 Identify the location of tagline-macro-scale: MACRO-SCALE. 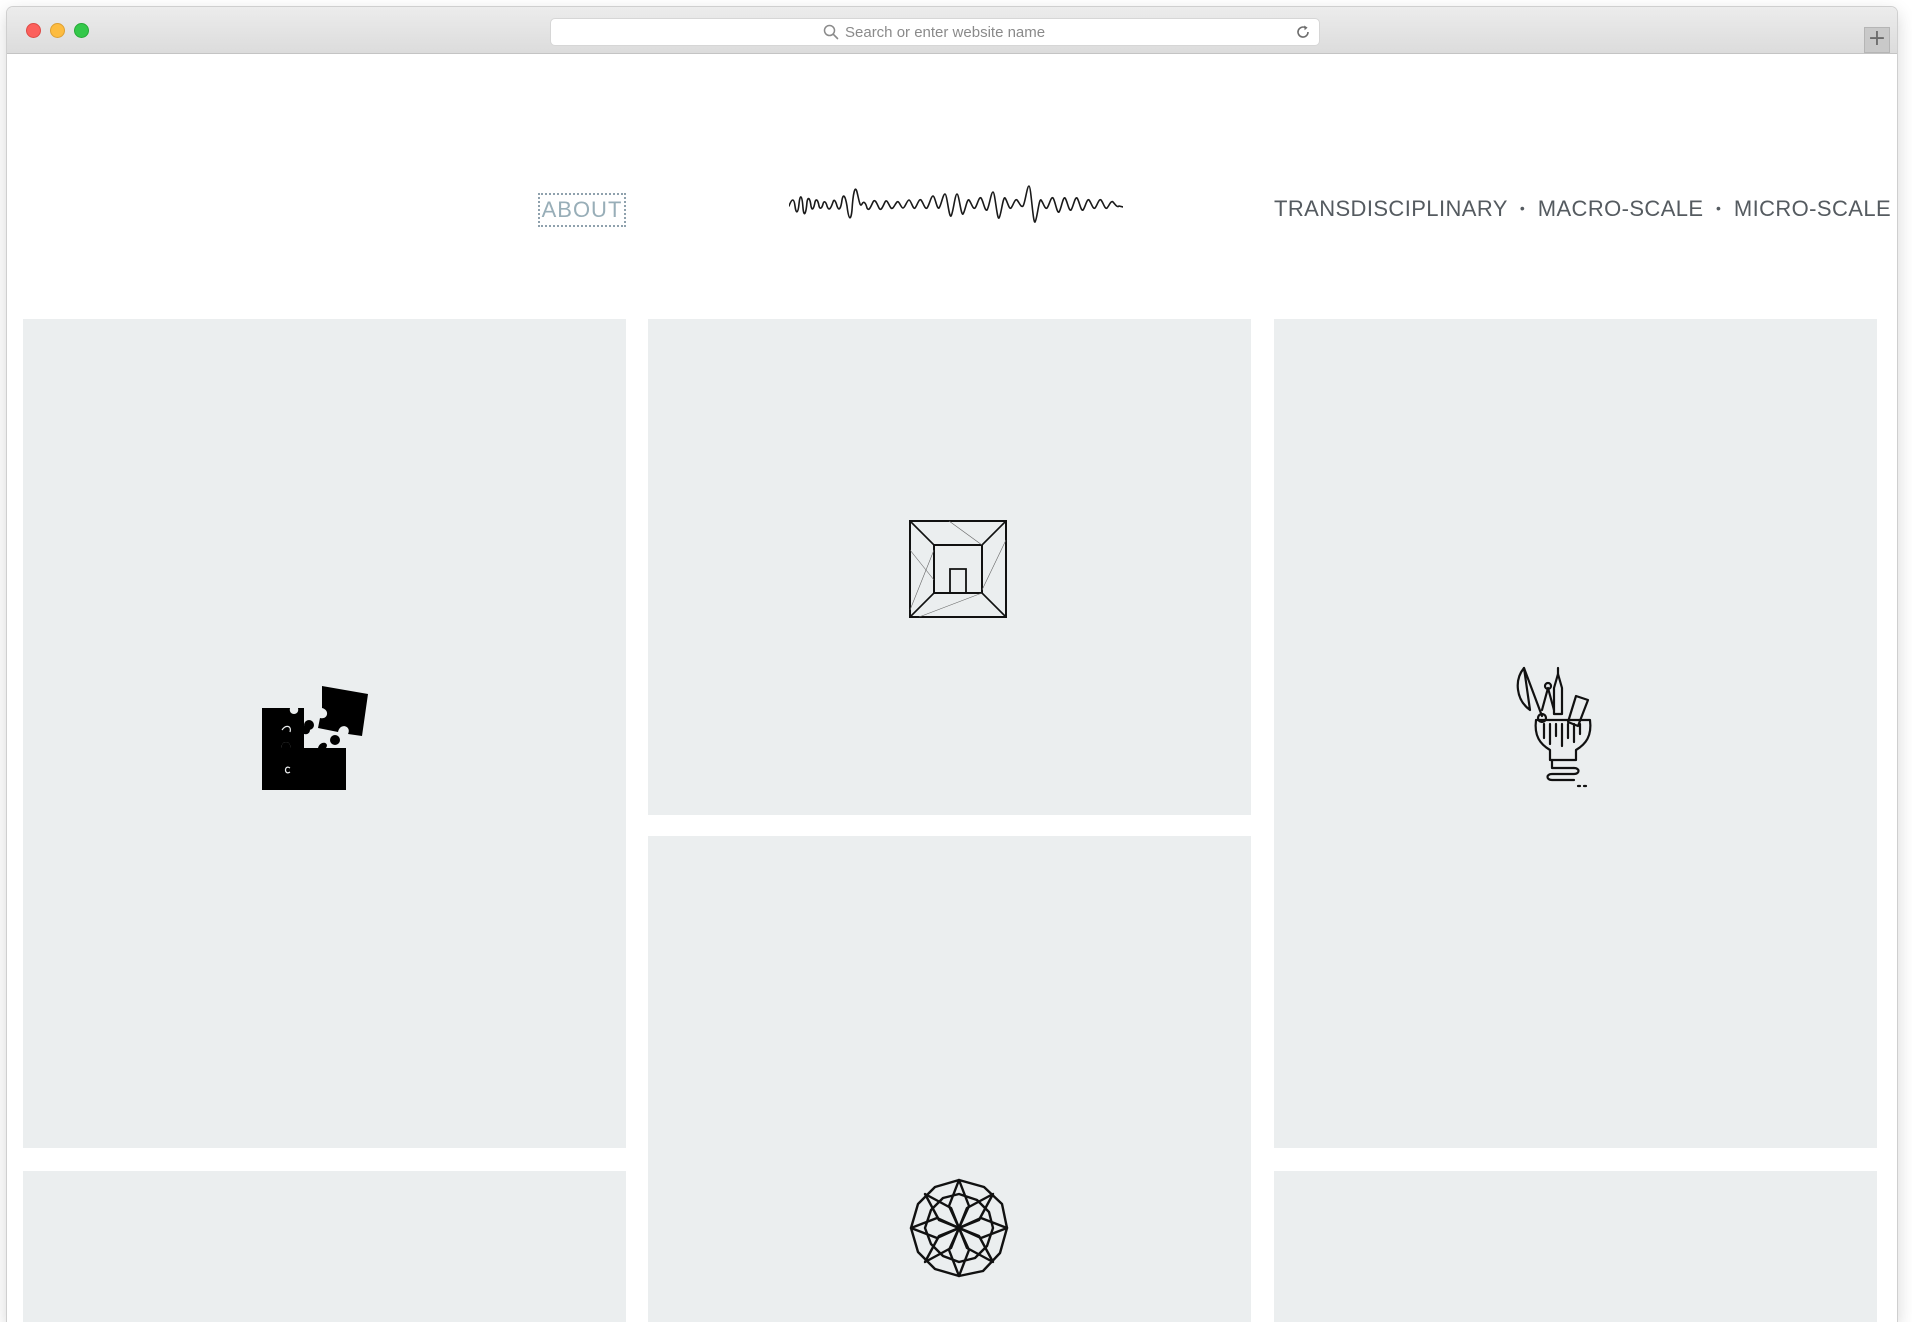
(1621, 208).